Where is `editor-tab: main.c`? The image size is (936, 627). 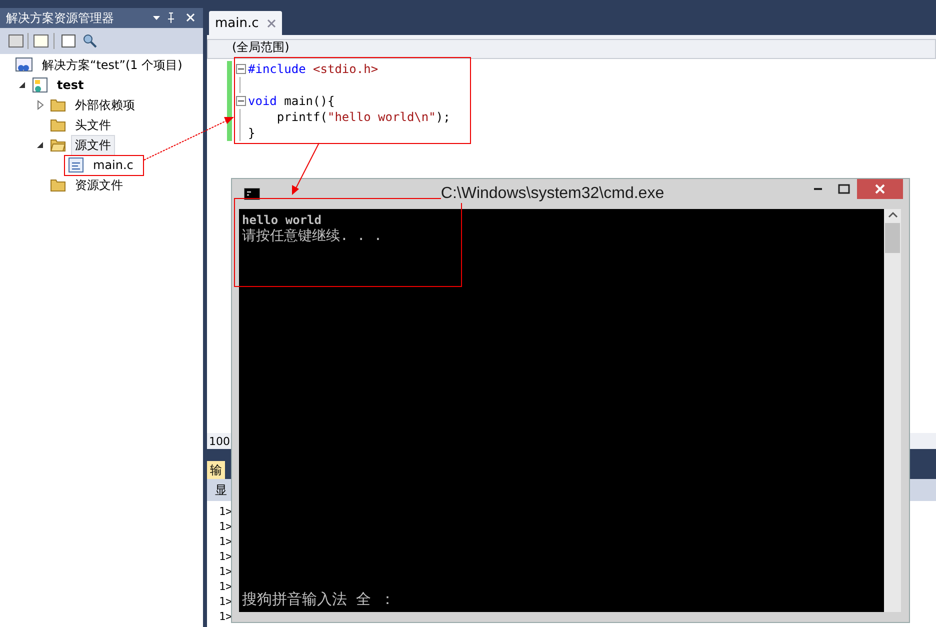
editor-tab: main.c is located at coordinates (245, 23).